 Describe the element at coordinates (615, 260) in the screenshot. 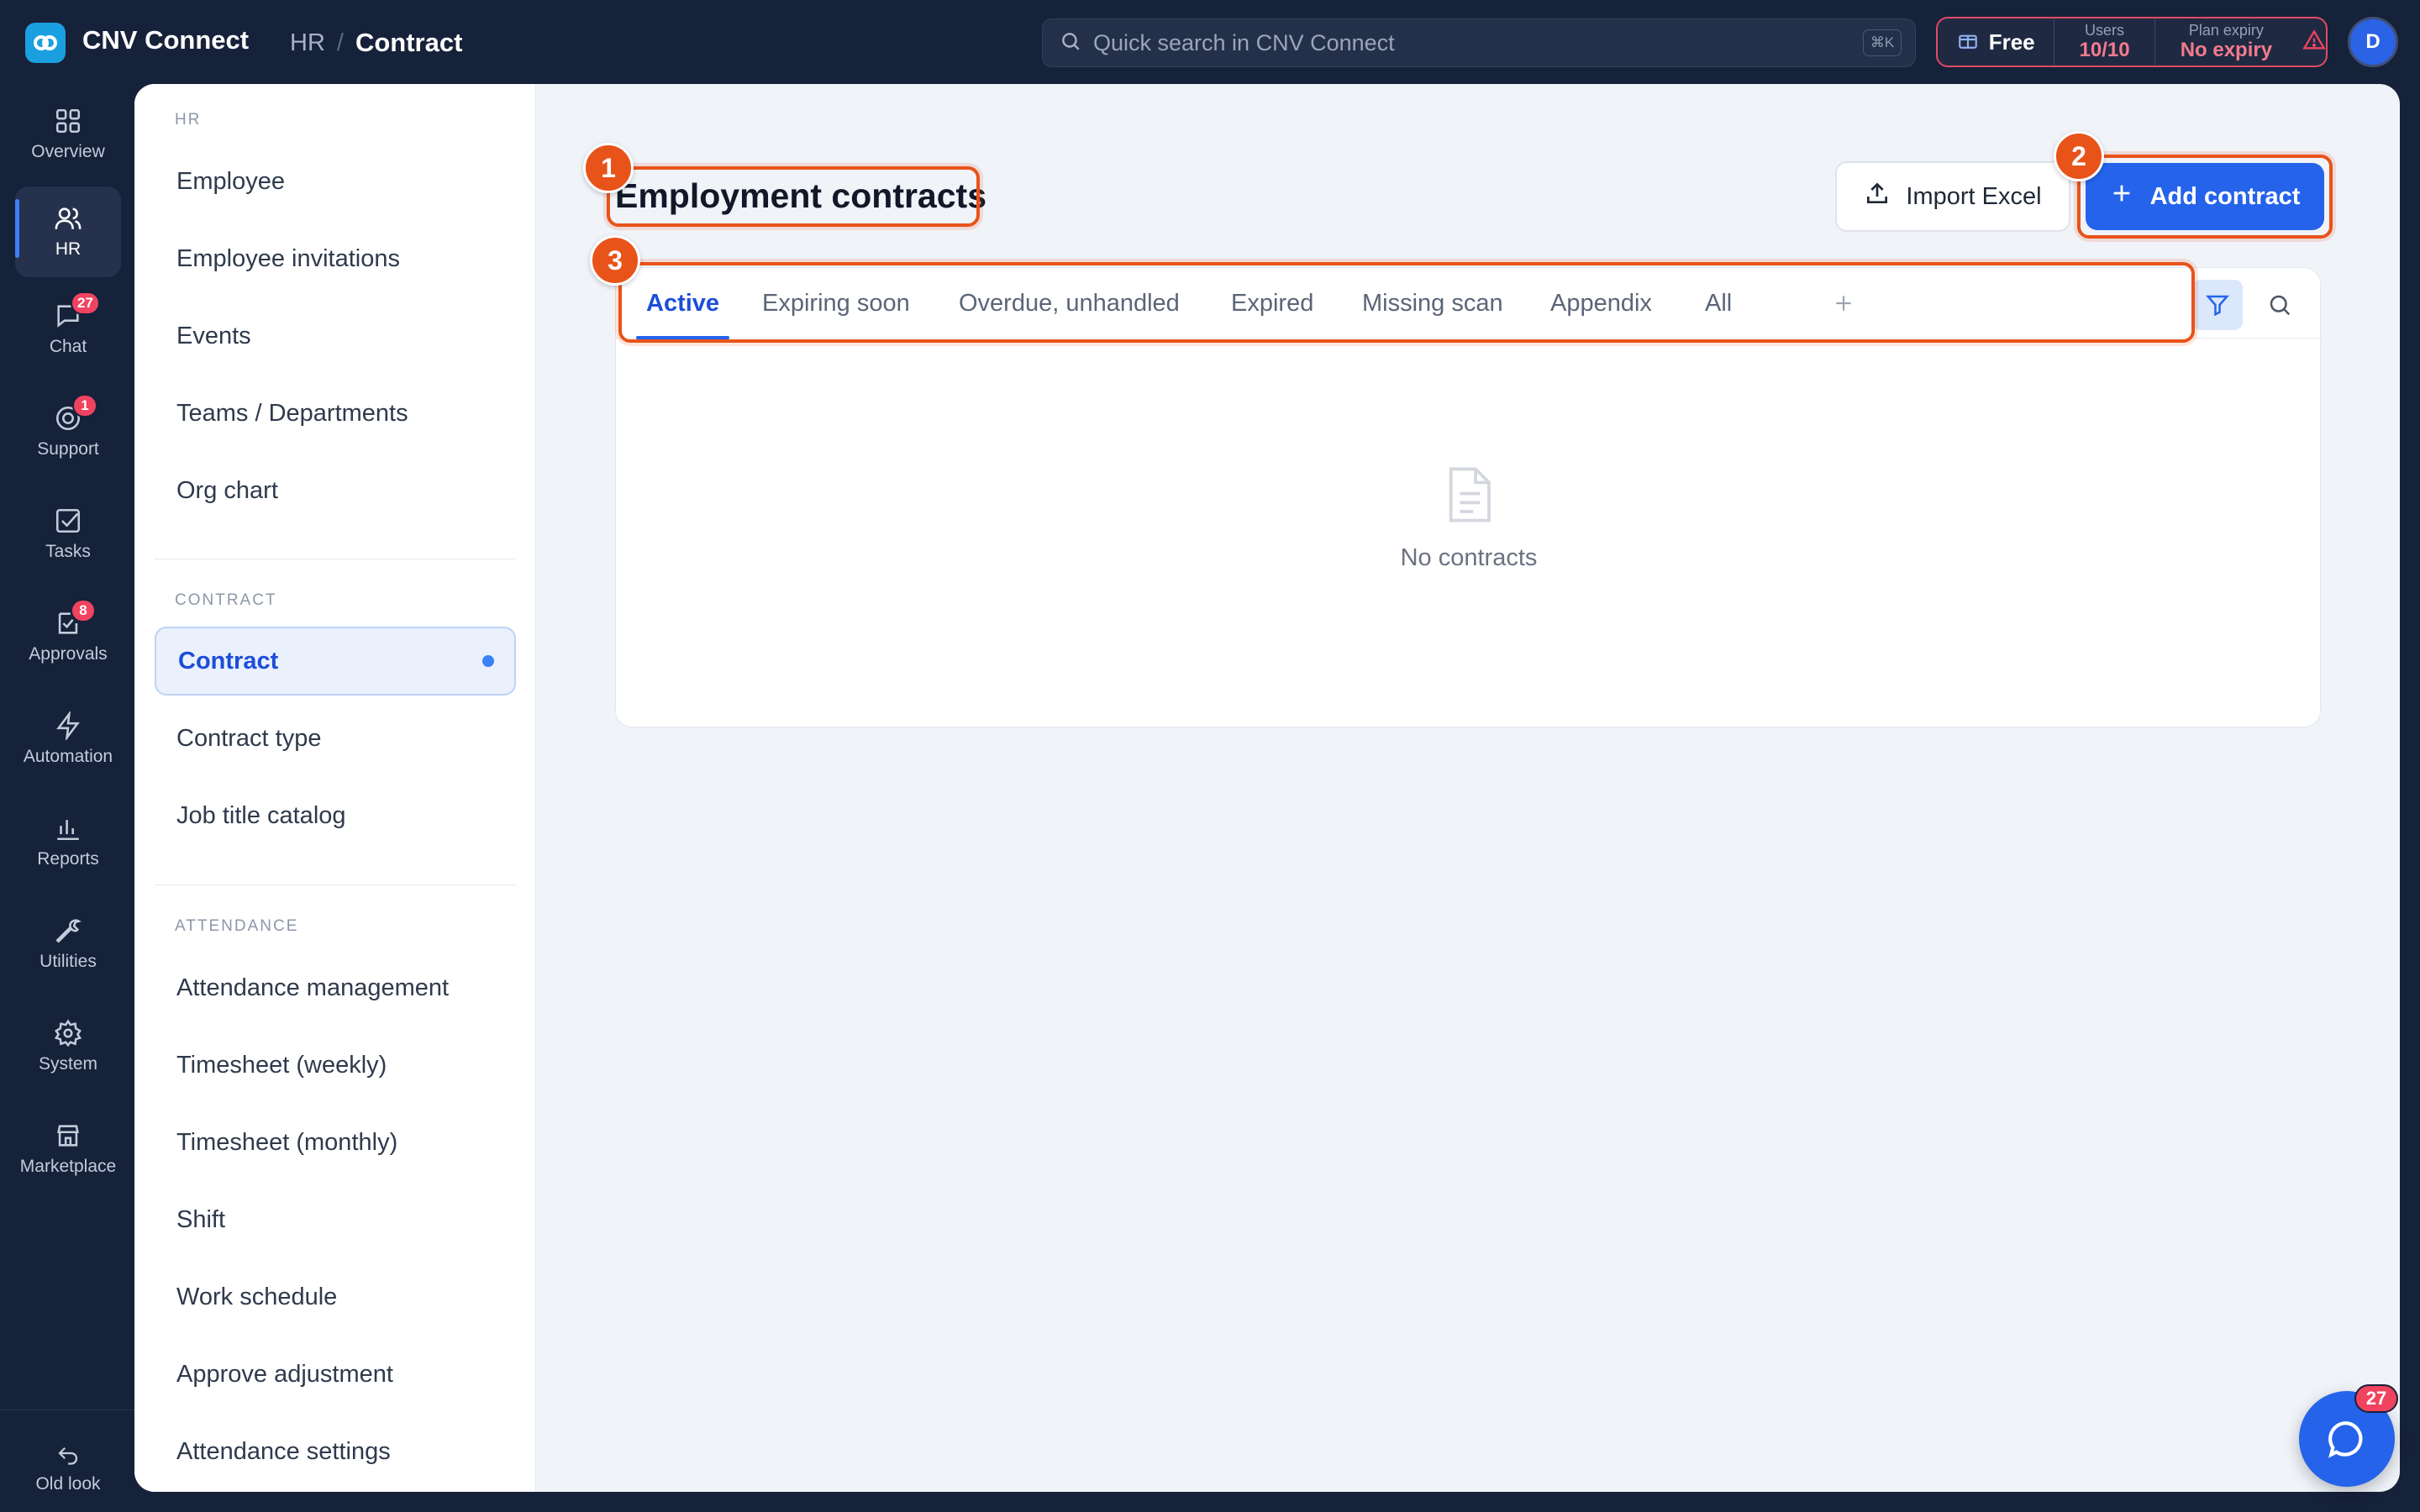

I see `annotation-marker-3: 3` at that location.